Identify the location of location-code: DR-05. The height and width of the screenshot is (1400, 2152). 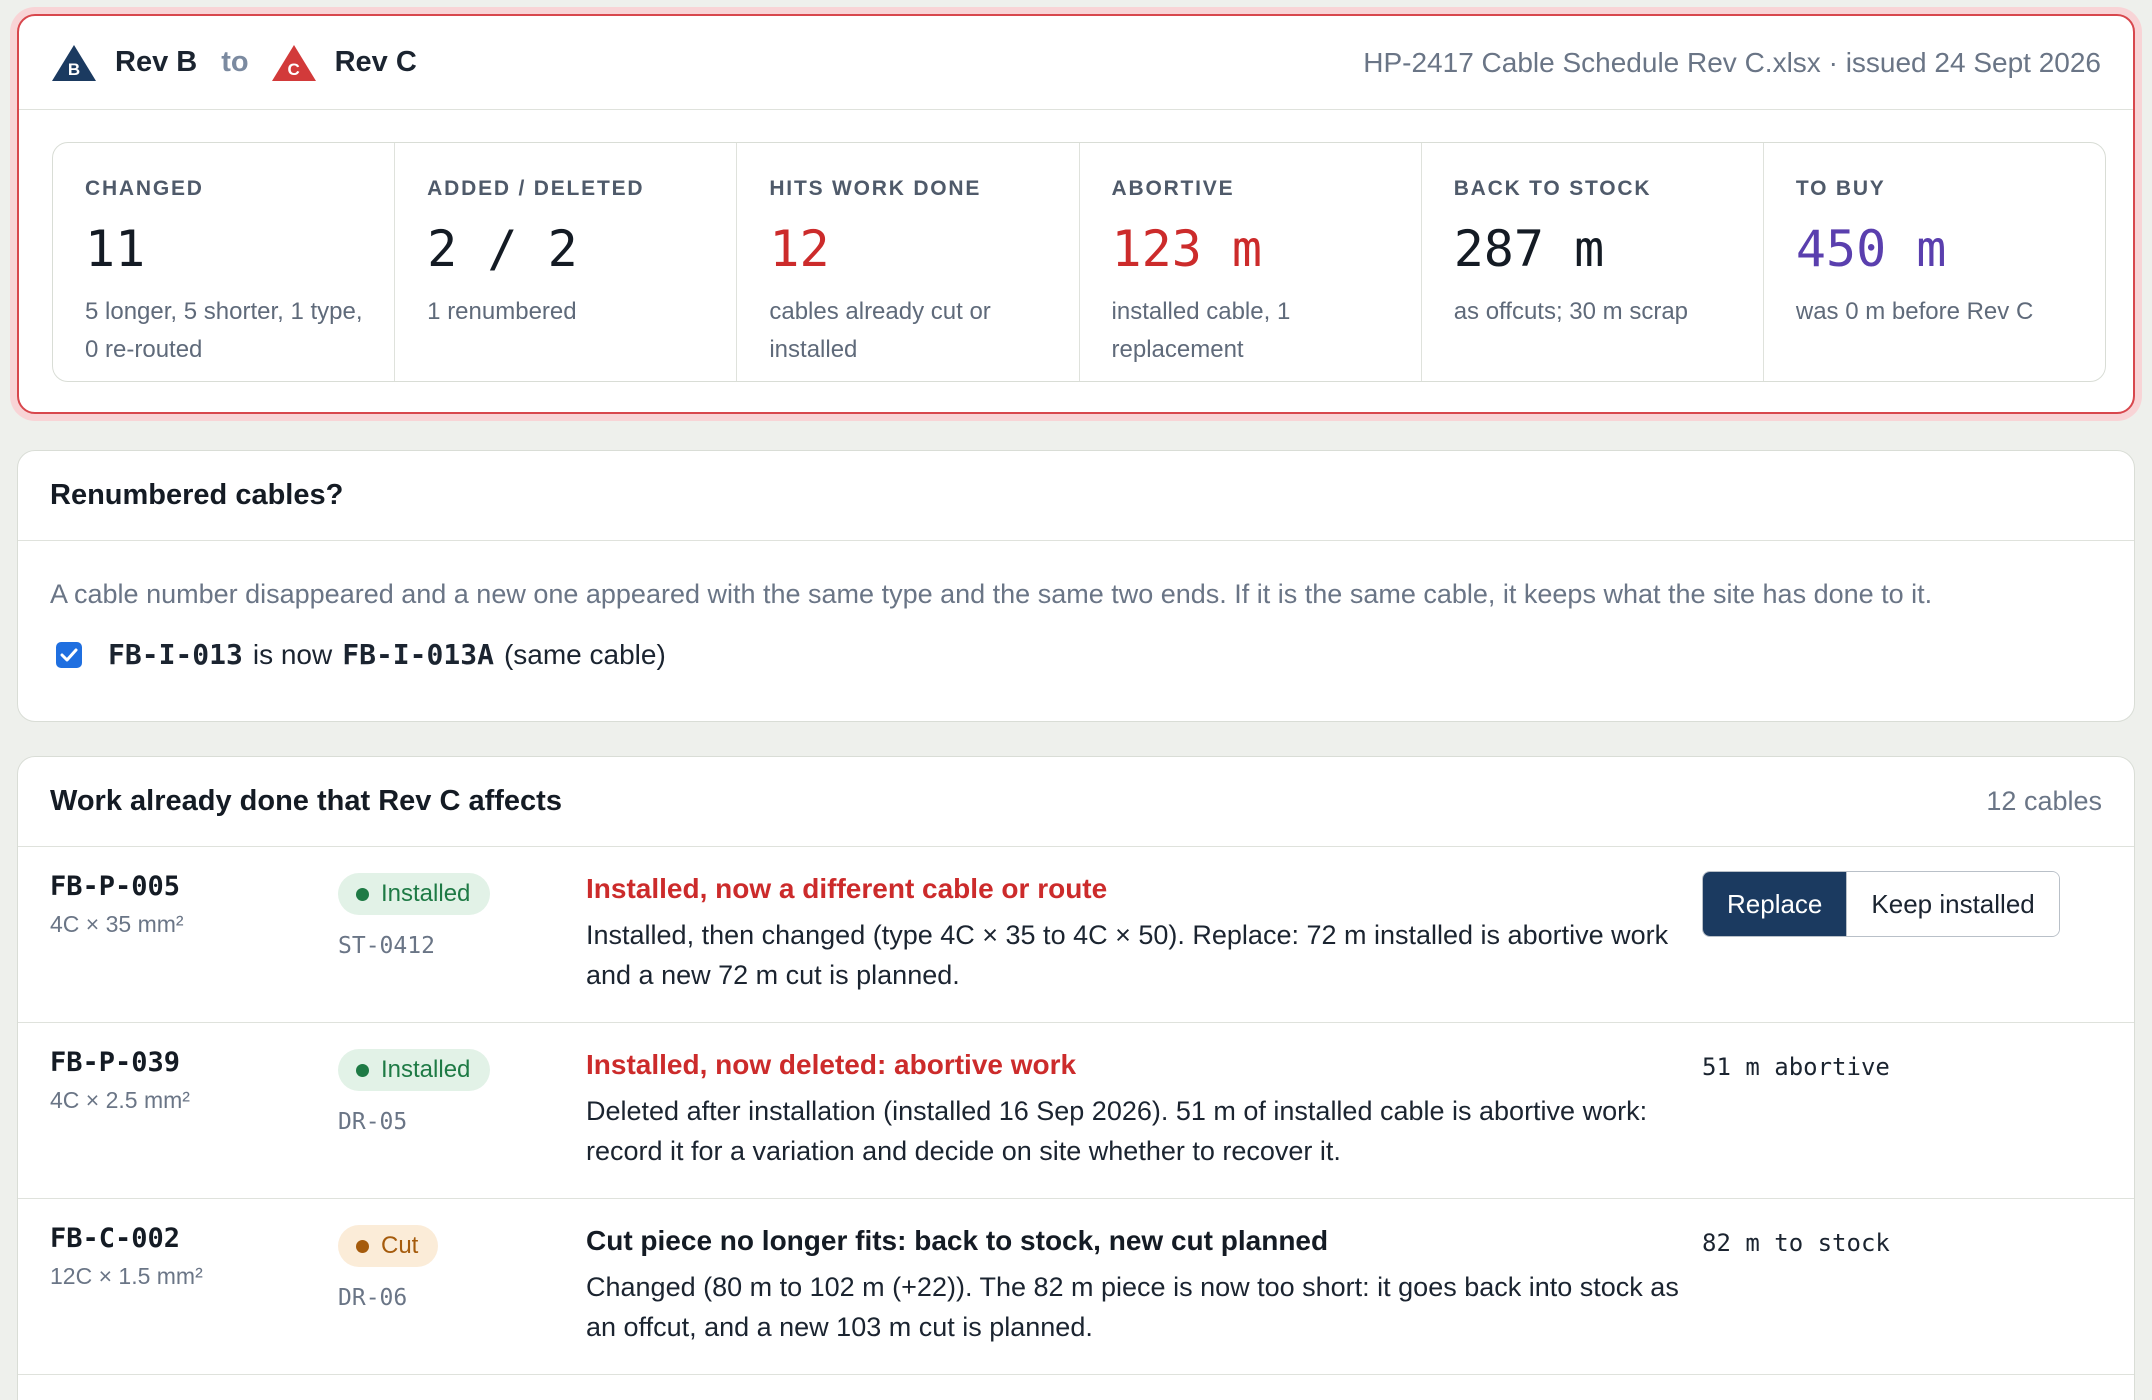
(373, 1122).